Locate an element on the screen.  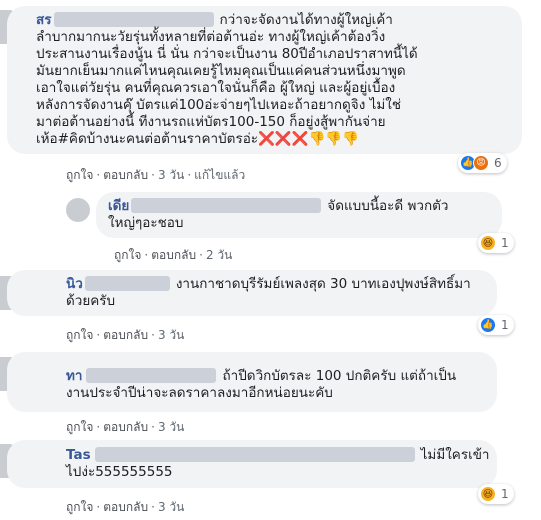
commenter-name: ทา is located at coordinates (74, 376).